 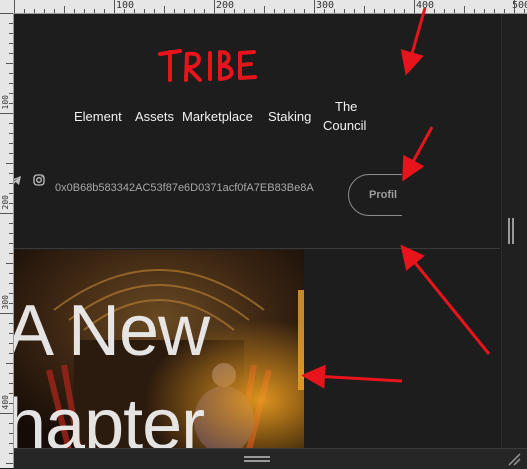 What do you see at coordinates (208, 66) in the screenshot?
I see `tribe-logo` at bounding box center [208, 66].